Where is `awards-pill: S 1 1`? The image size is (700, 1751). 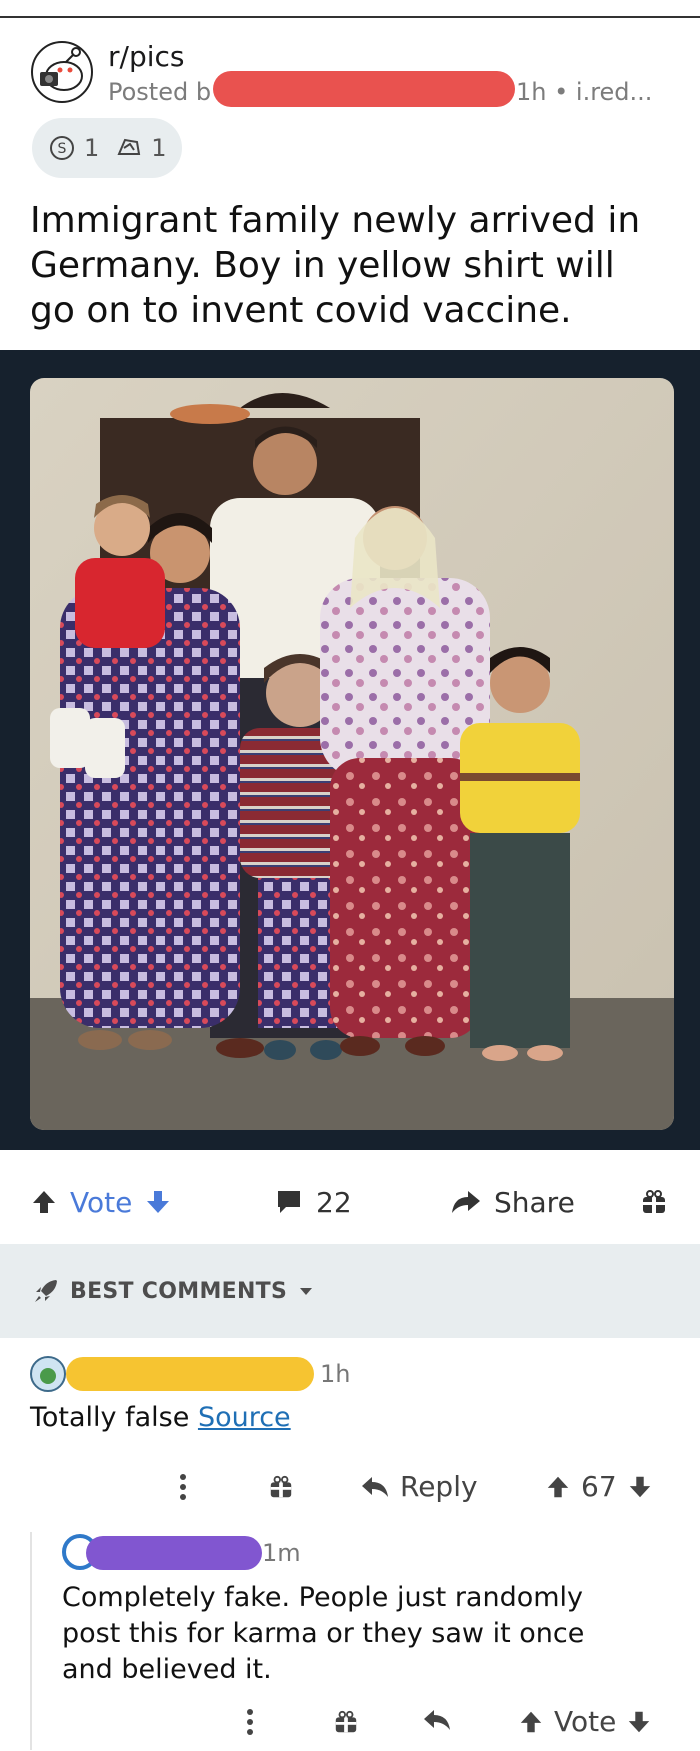
awards-pill: S 1 1 is located at coordinates (107, 148).